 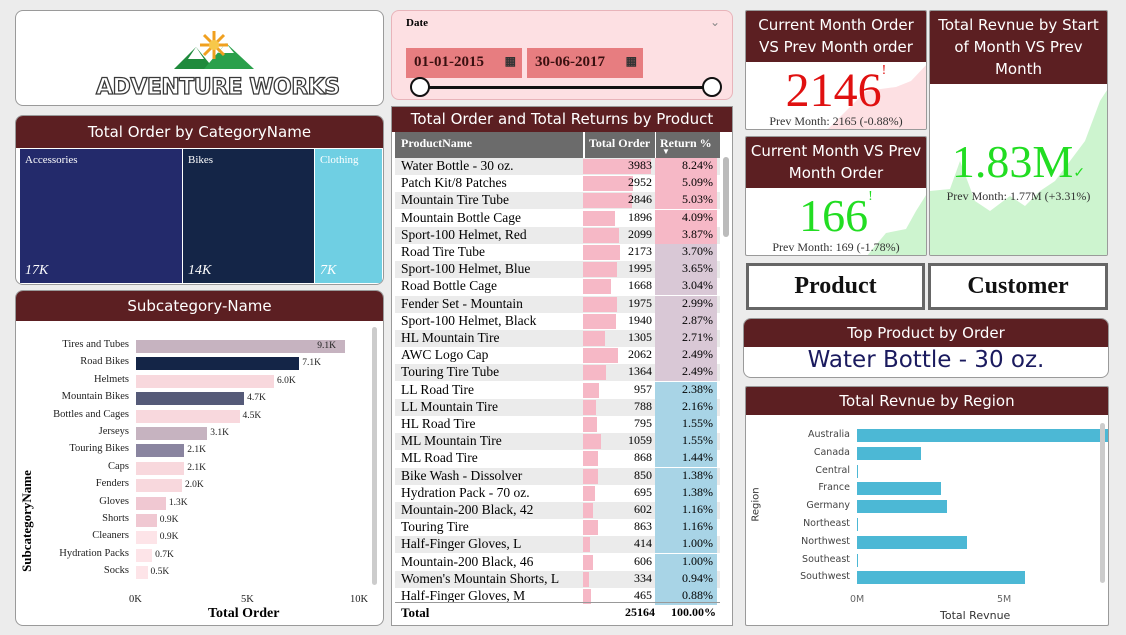 I want to click on table-row: Mountain Bottle Cage 1896 4.09%, so click(x=557, y=218).